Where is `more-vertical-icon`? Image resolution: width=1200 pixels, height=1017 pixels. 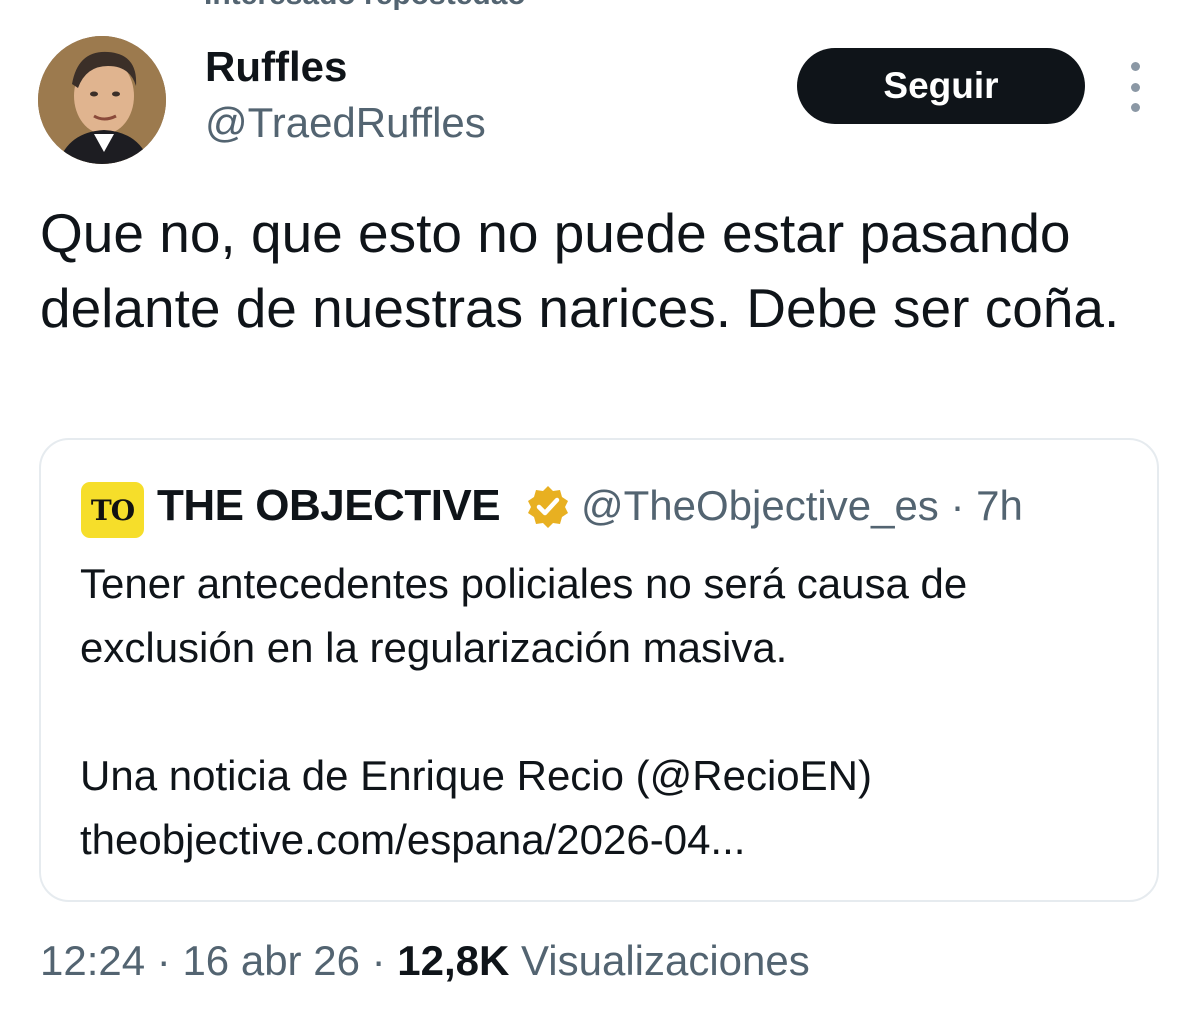
more-vertical-icon is located at coordinates (1135, 87).